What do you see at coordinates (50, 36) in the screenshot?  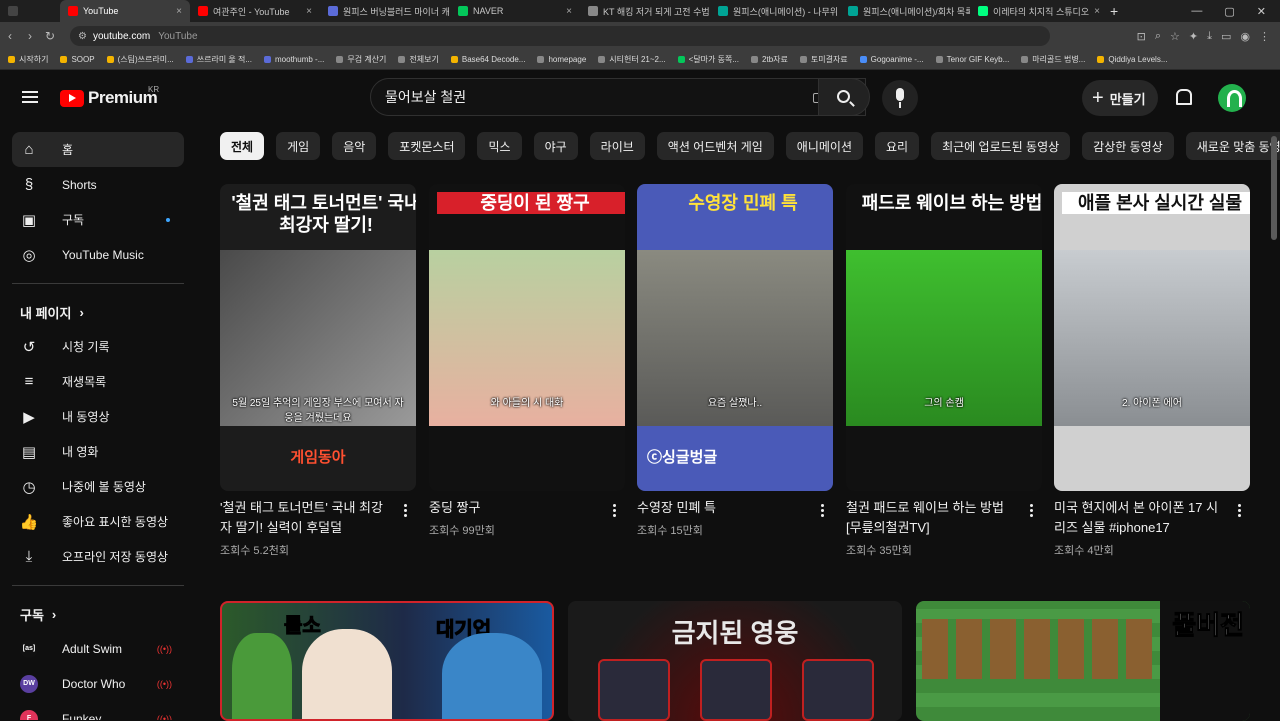 I see `reload-icon: ↻` at bounding box center [50, 36].